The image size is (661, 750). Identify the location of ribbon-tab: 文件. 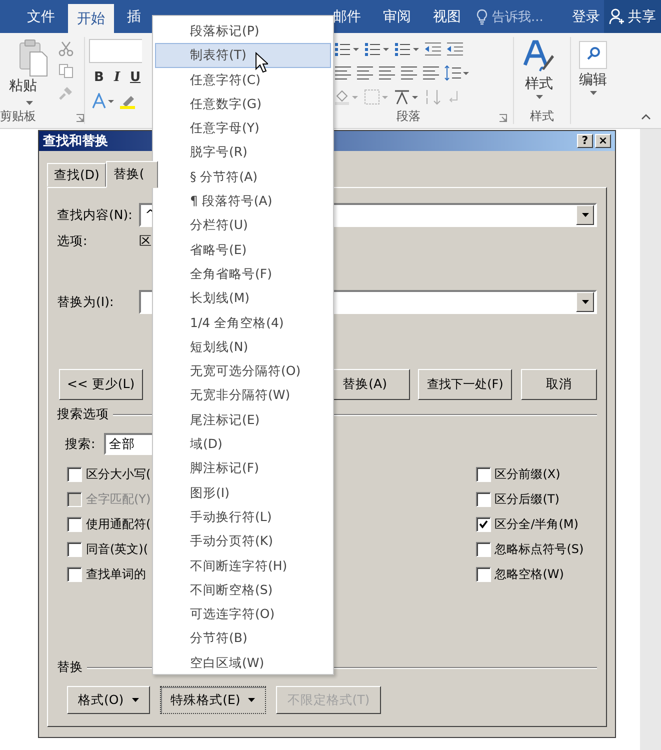
(41, 16).